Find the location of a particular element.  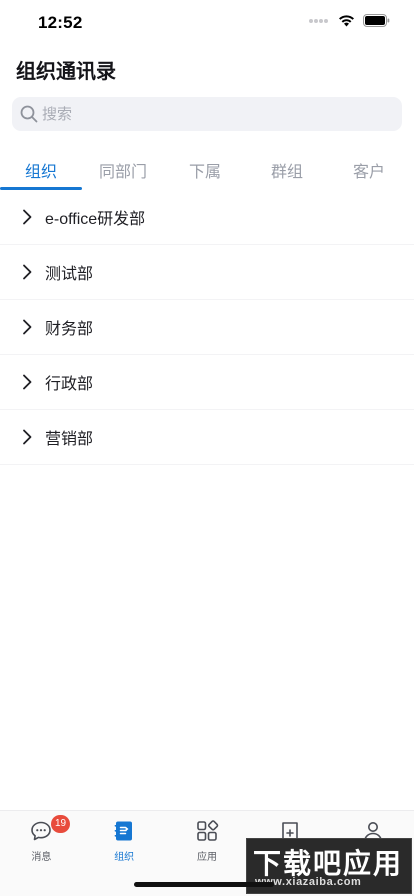

status-icons is located at coordinates (349, 20).